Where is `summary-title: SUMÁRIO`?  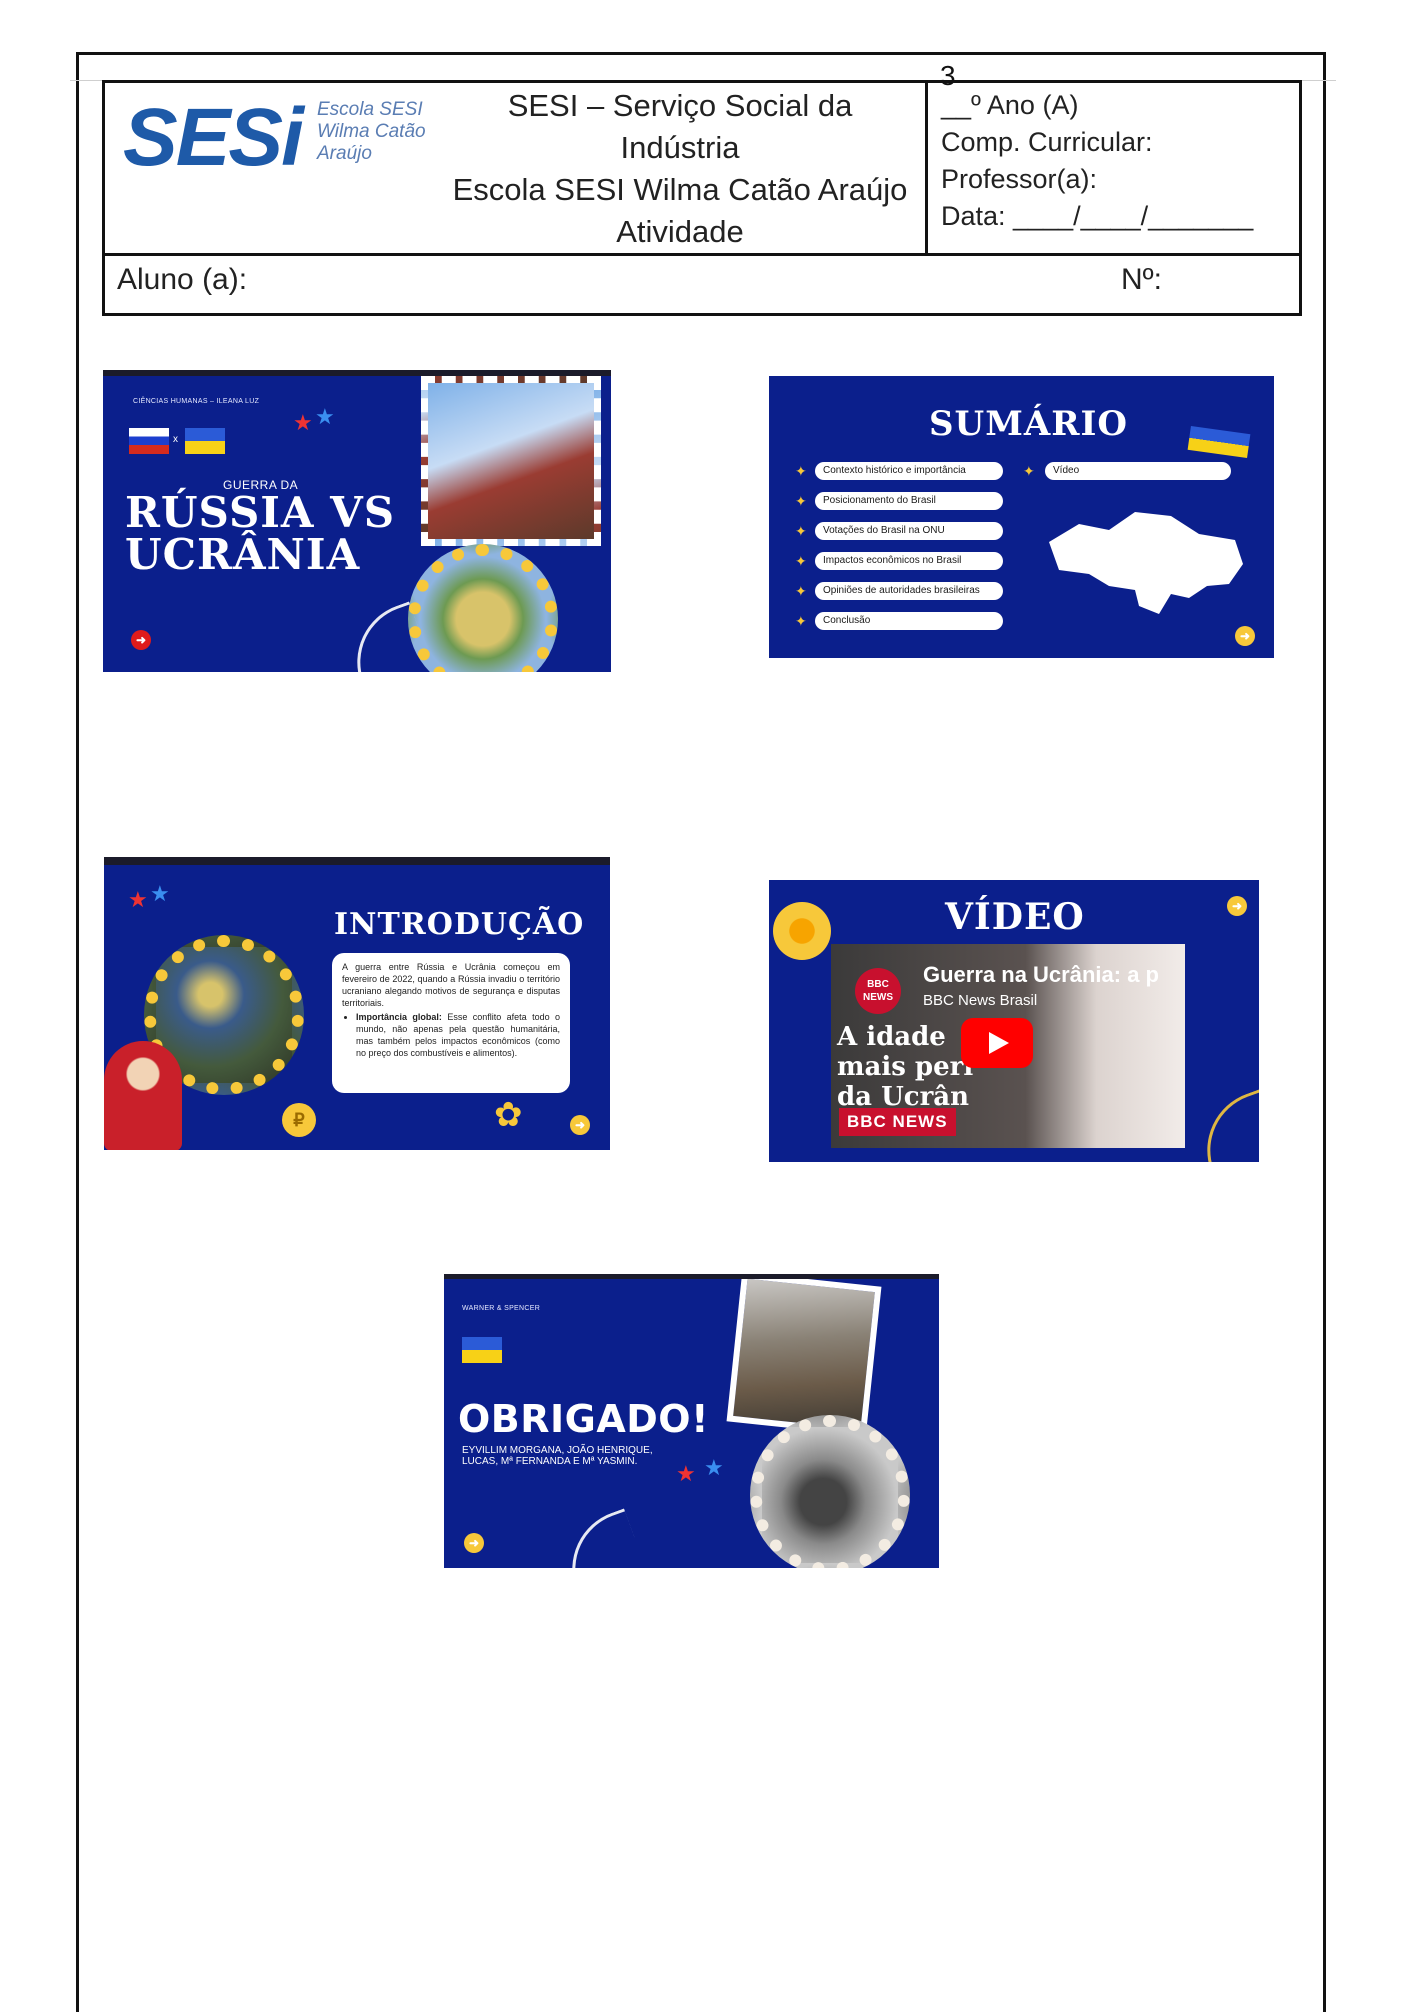 summary-title: SUMÁRIO is located at coordinates (1028, 424).